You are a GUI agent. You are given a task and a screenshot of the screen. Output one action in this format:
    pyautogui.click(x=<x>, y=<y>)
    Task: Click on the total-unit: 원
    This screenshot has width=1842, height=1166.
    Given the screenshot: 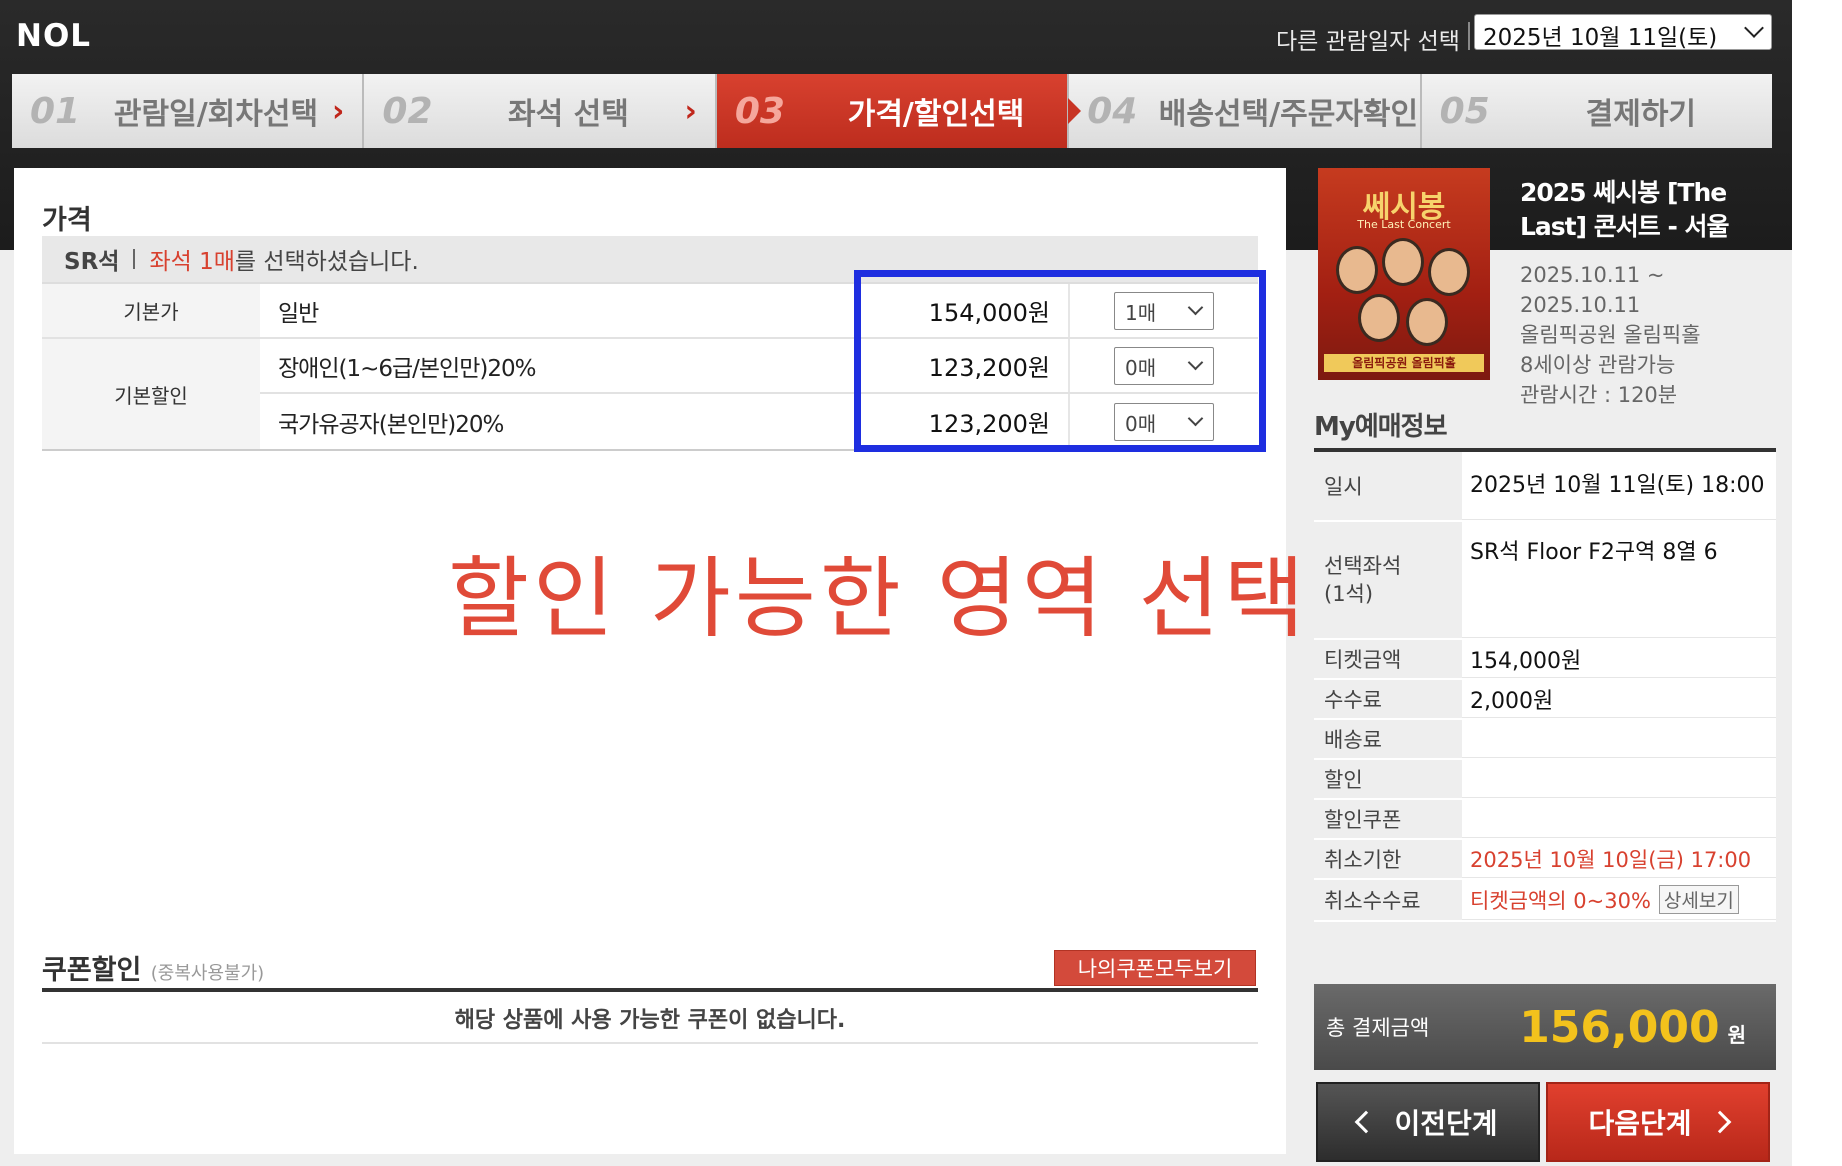 What is the action you would take?
    pyautogui.click(x=1736, y=1034)
    